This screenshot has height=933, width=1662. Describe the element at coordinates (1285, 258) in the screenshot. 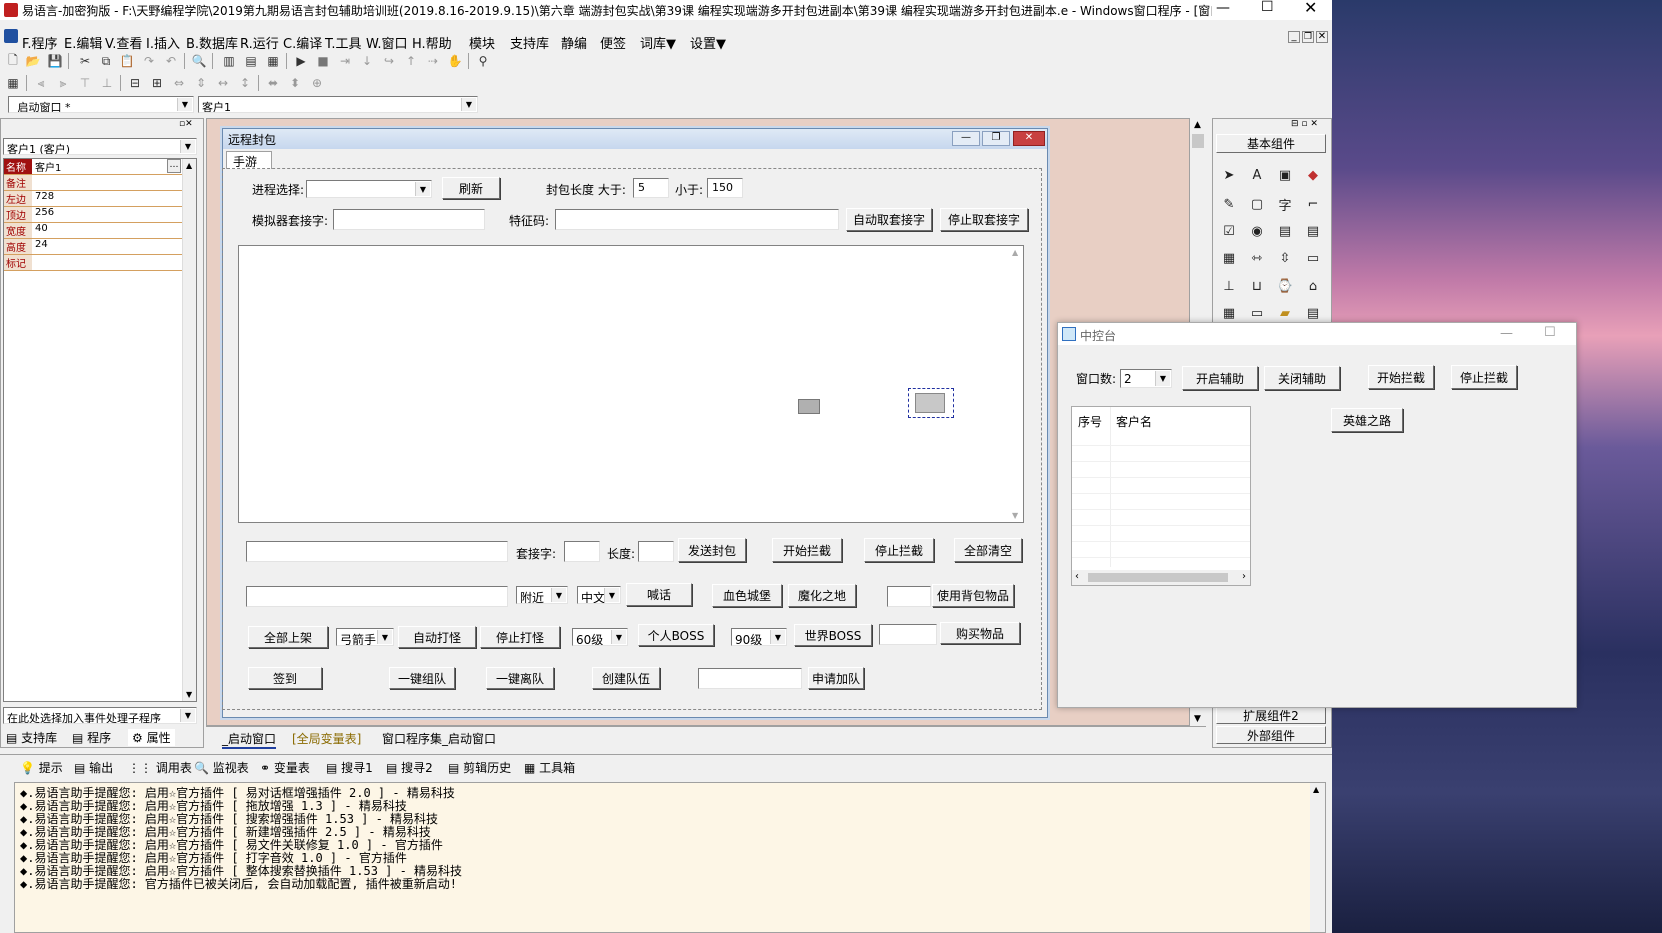

I see `vscroll-icon: ⇳` at that location.